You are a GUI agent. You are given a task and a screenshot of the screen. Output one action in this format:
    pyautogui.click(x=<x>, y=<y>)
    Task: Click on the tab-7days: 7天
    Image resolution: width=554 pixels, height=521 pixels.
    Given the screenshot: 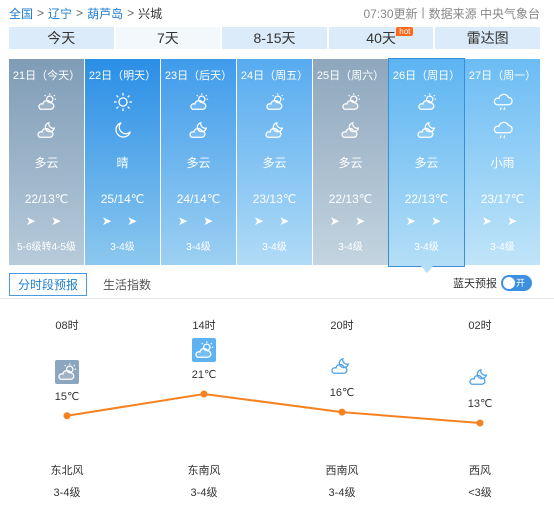 What is the action you would take?
    pyautogui.click(x=169, y=38)
    